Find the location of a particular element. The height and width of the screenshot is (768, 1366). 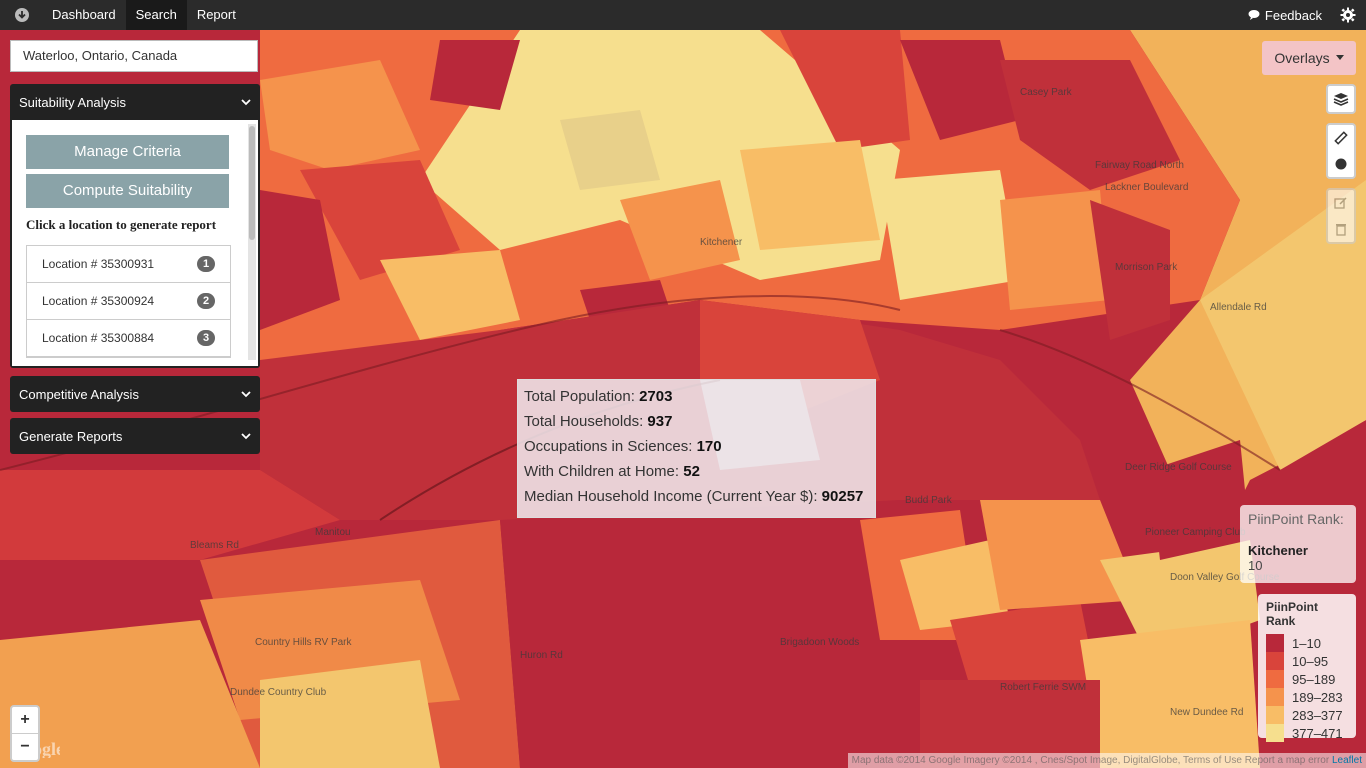

feedback-label: Feedback is located at coordinates (1293, 15).